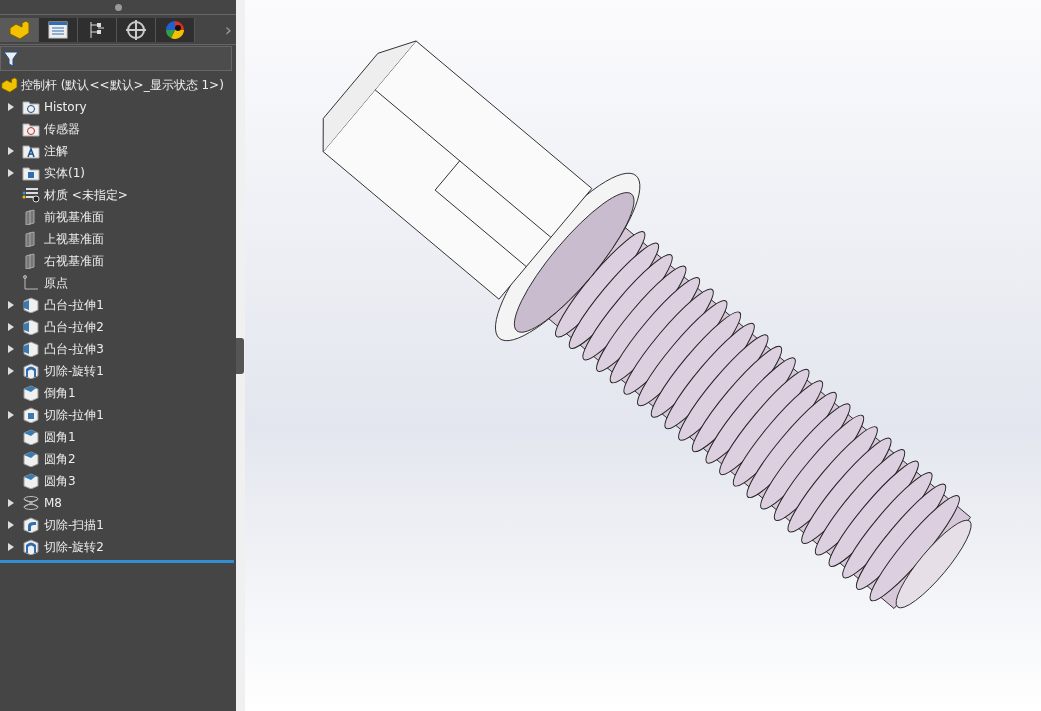 Image resolution: width=1041 pixels, height=711 pixels. I want to click on tree-item-label: 切除-扫描1, so click(74, 525).